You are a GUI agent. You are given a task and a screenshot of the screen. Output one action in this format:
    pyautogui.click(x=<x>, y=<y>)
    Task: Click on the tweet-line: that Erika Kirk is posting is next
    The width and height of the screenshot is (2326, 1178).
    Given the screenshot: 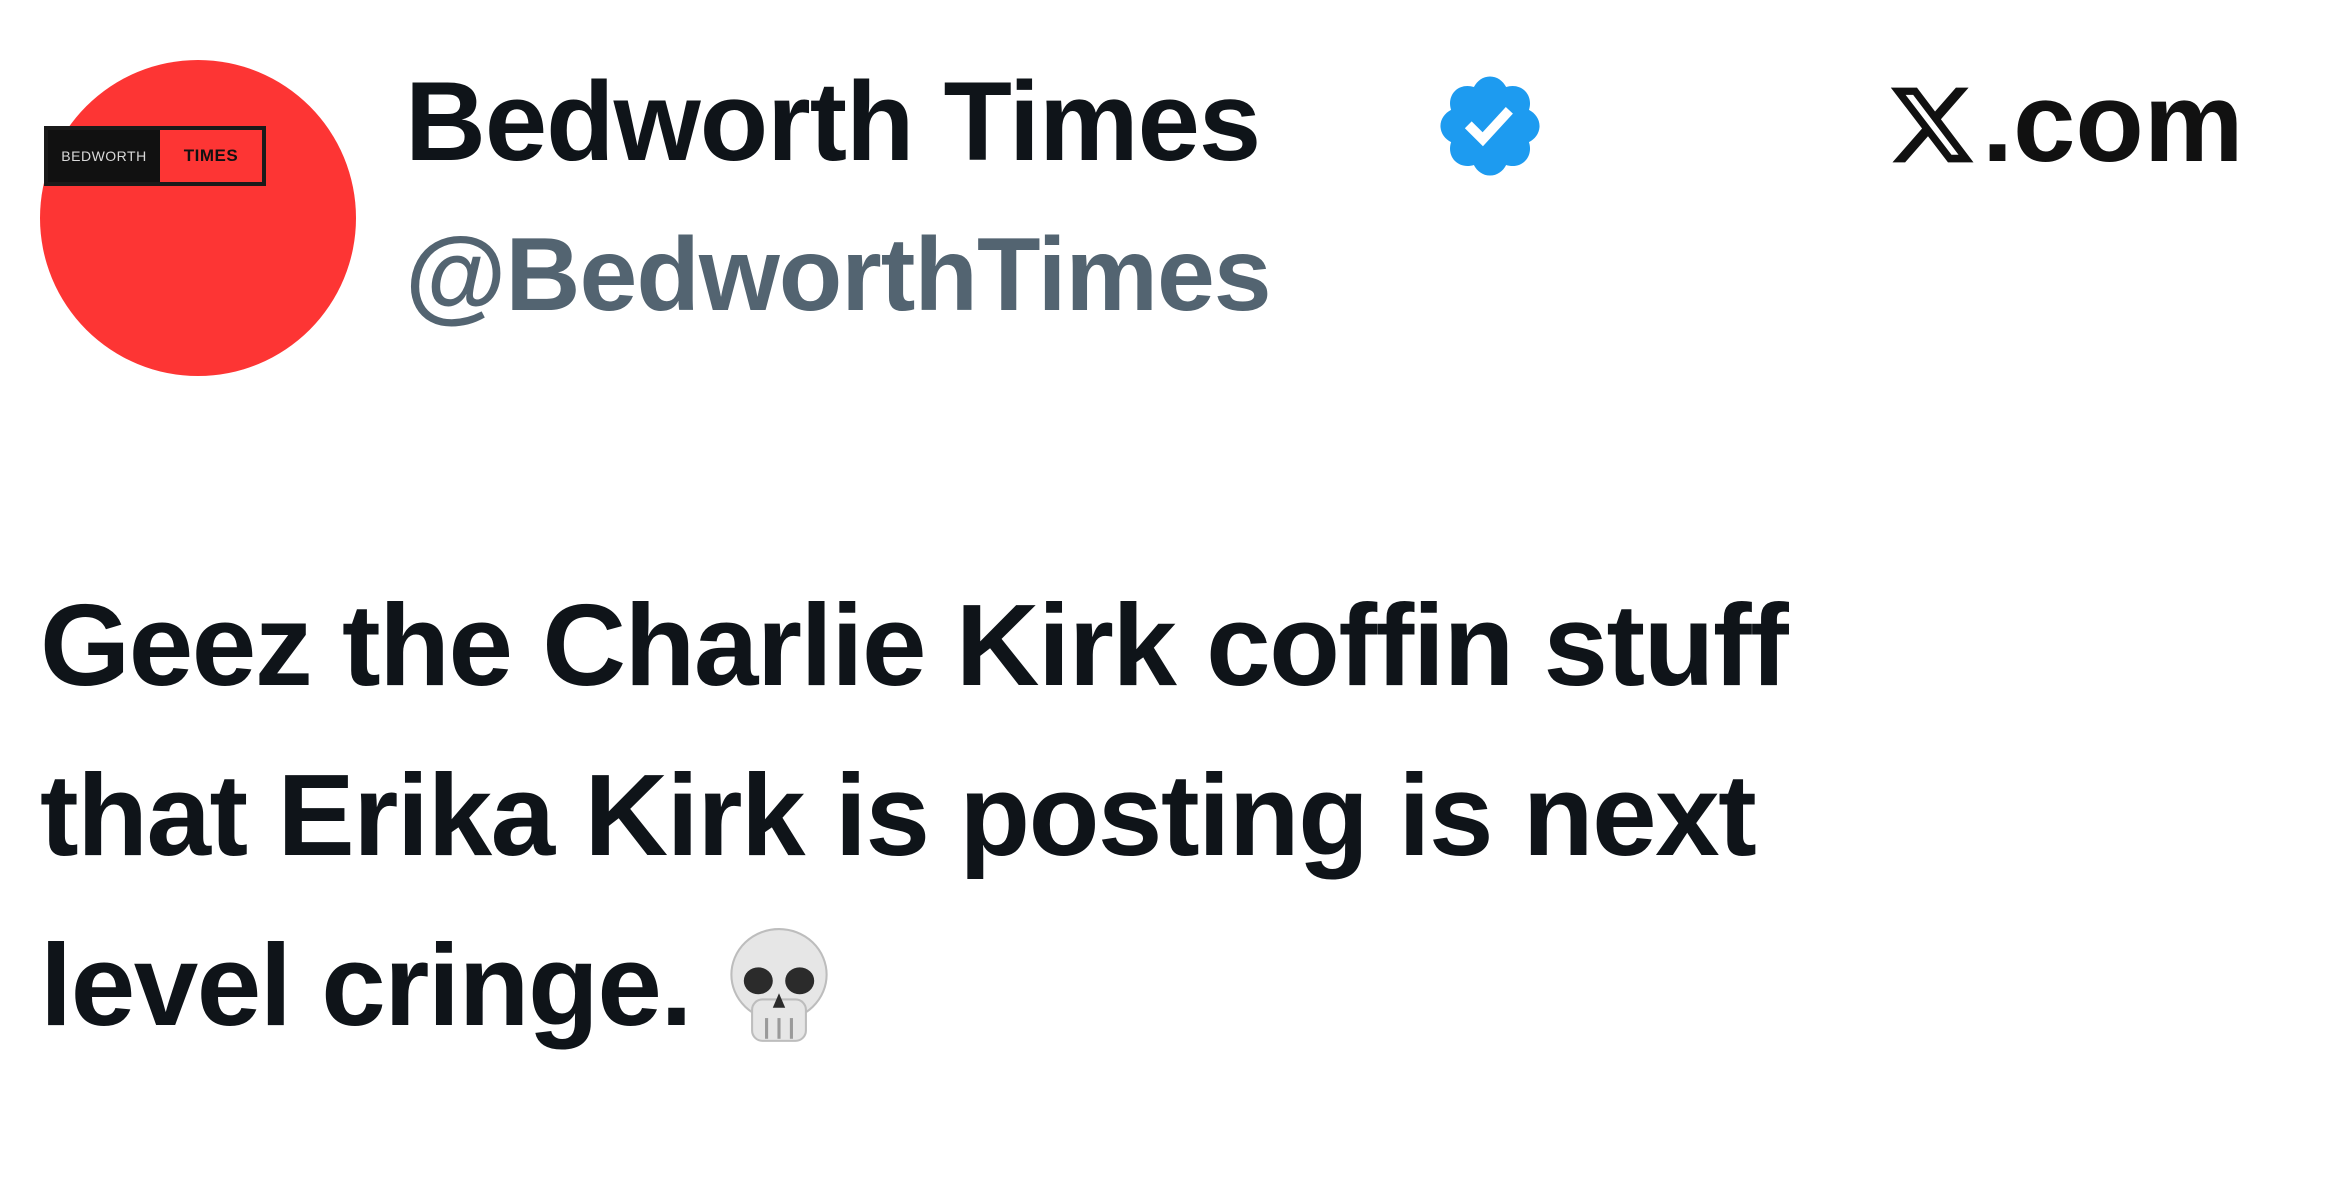 What is the action you would take?
    pyautogui.click(x=898, y=815)
    